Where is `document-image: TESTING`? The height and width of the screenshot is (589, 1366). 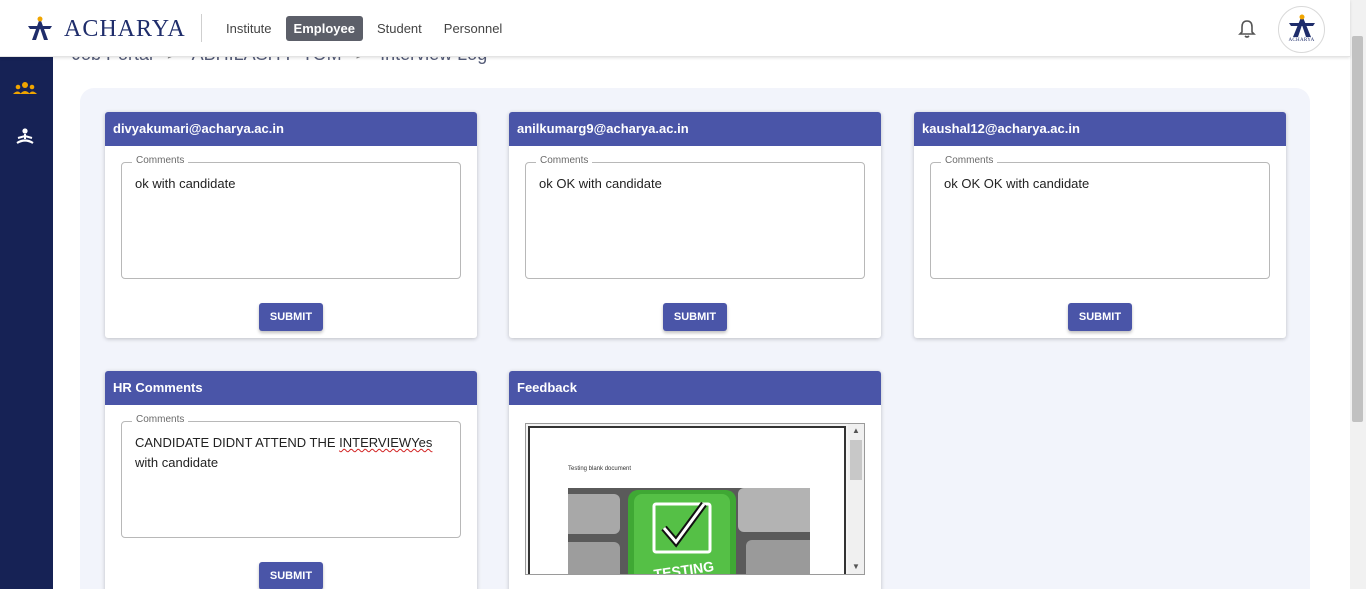
document-image: TESTING is located at coordinates (689, 531).